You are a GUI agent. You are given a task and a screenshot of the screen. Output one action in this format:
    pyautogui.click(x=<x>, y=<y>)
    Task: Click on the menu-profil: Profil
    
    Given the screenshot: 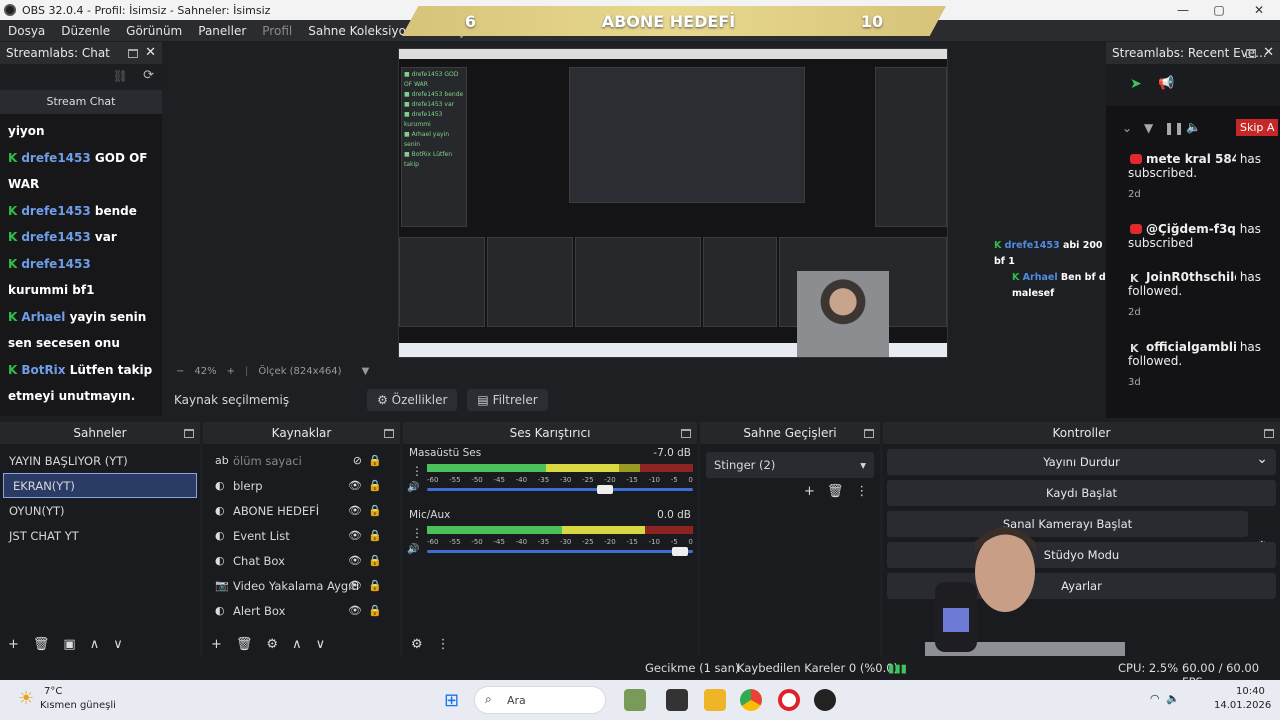 What is the action you would take?
    pyautogui.click(x=277, y=31)
    